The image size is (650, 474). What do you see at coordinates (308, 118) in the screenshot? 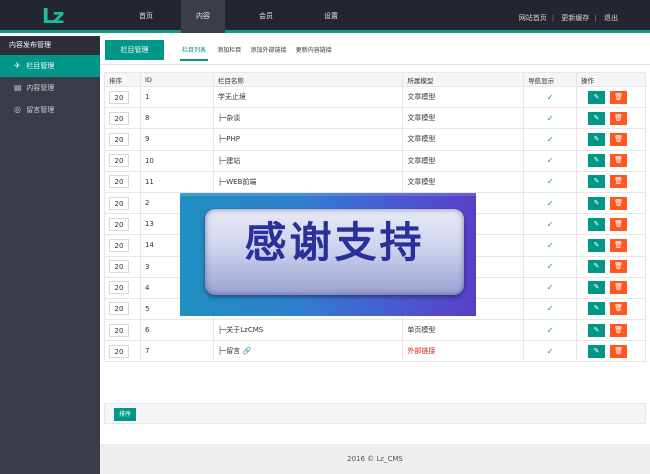
I see `name-cell: ├─杂谈` at bounding box center [308, 118].